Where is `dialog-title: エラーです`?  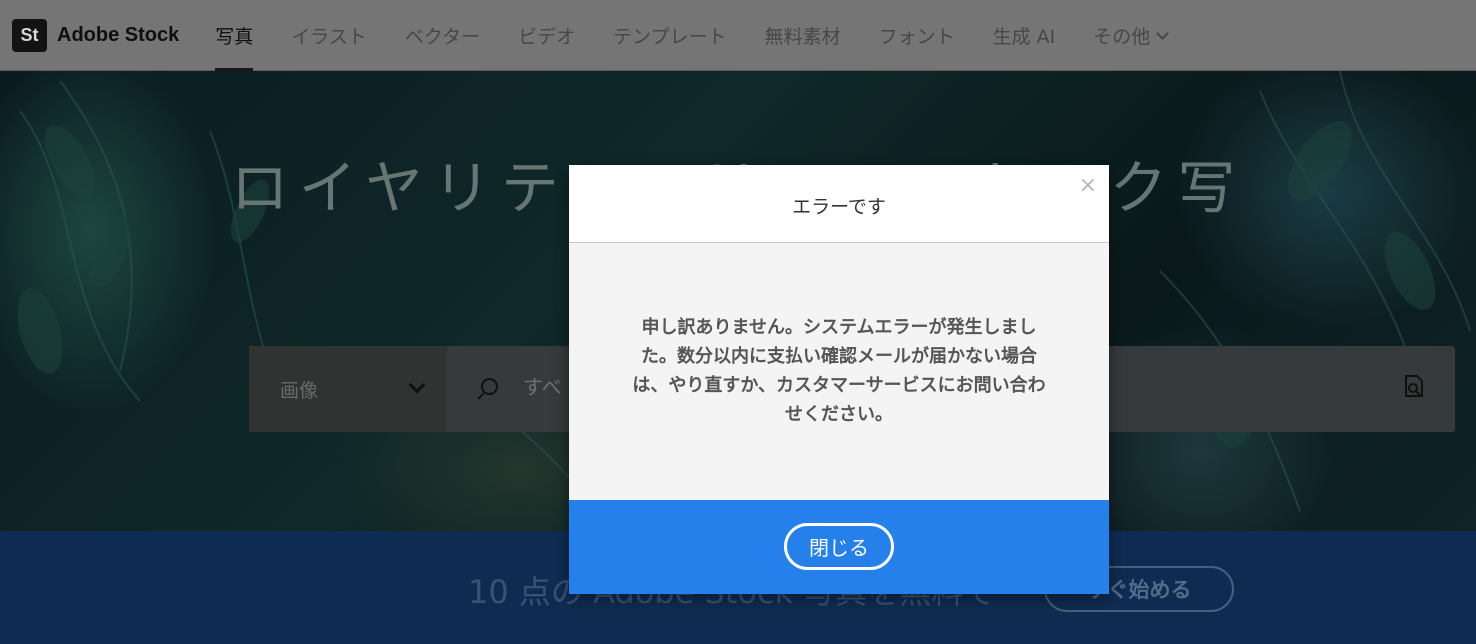
dialog-title: エラーです is located at coordinates (839, 207).